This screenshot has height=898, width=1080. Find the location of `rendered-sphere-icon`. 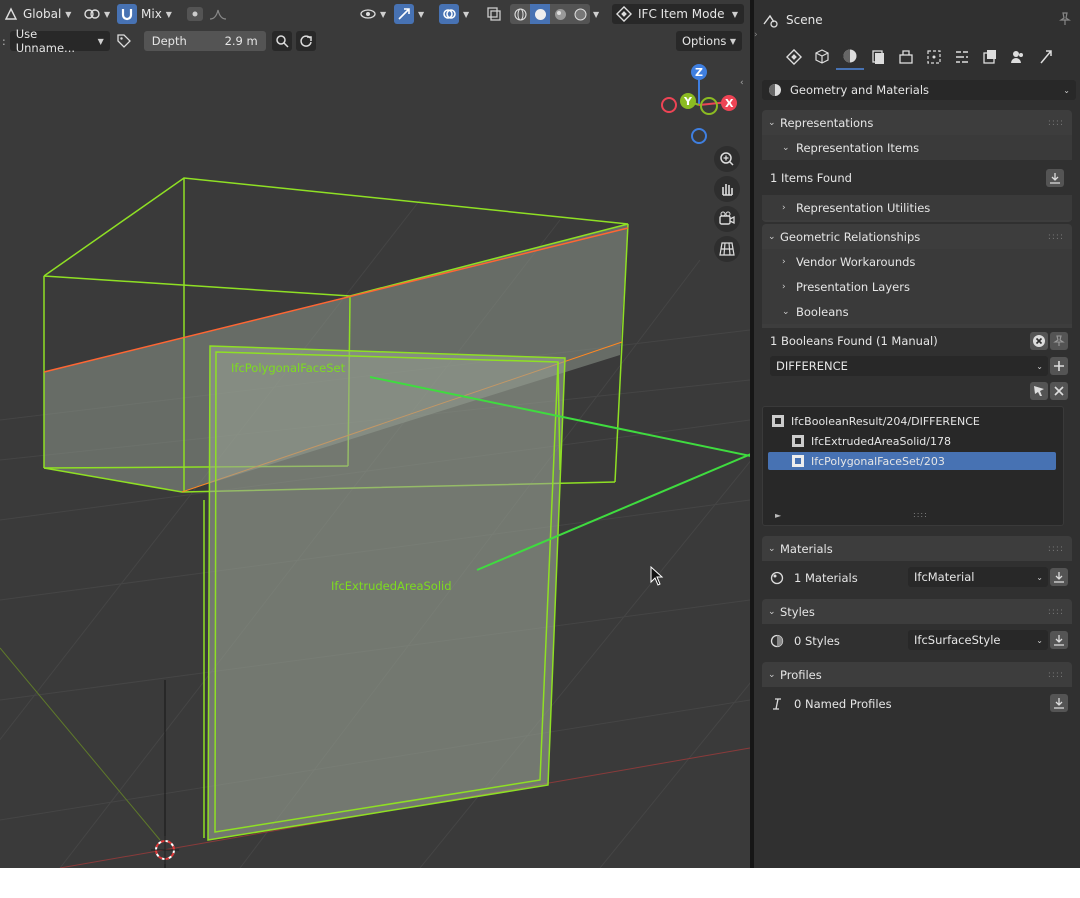

rendered-sphere-icon is located at coordinates (580, 14).